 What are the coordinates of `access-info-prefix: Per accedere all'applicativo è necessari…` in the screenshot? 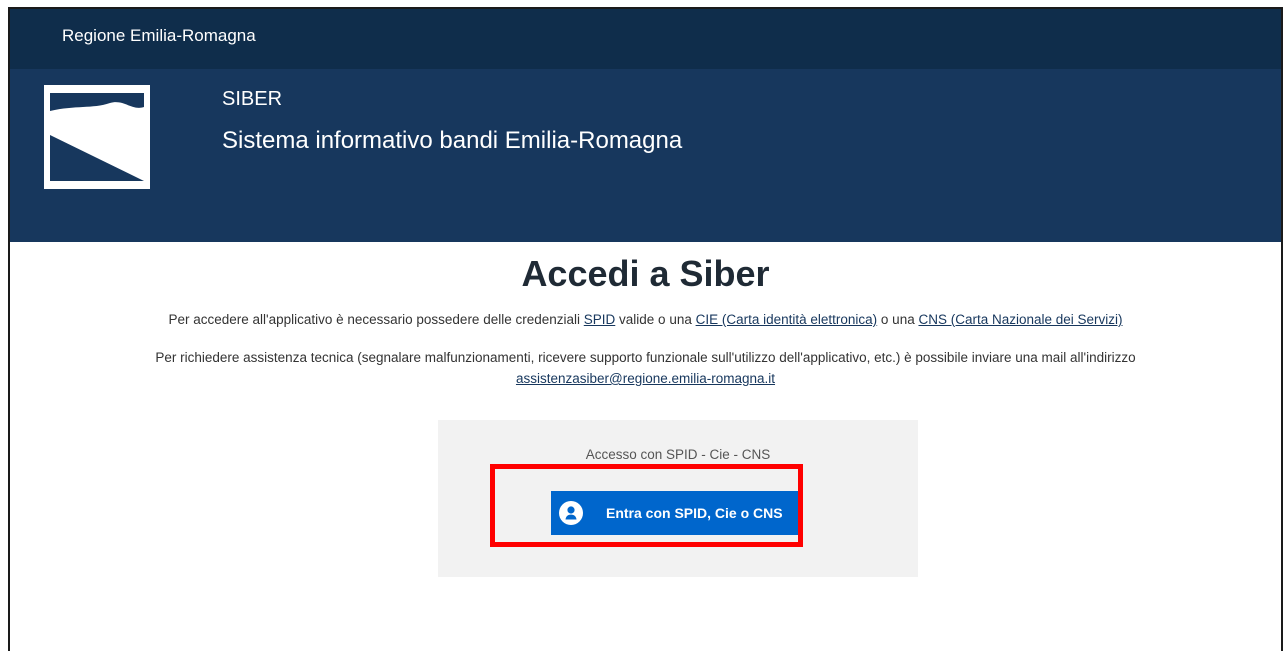 It's located at (376, 319).